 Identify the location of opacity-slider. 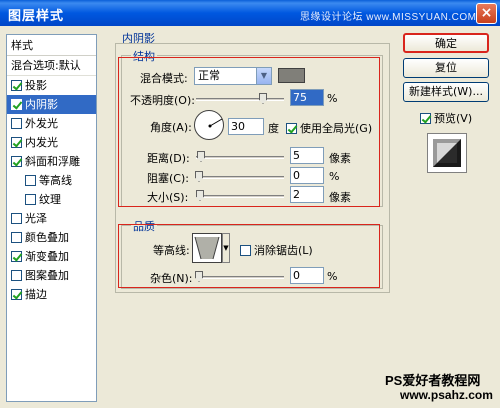
(240, 99).